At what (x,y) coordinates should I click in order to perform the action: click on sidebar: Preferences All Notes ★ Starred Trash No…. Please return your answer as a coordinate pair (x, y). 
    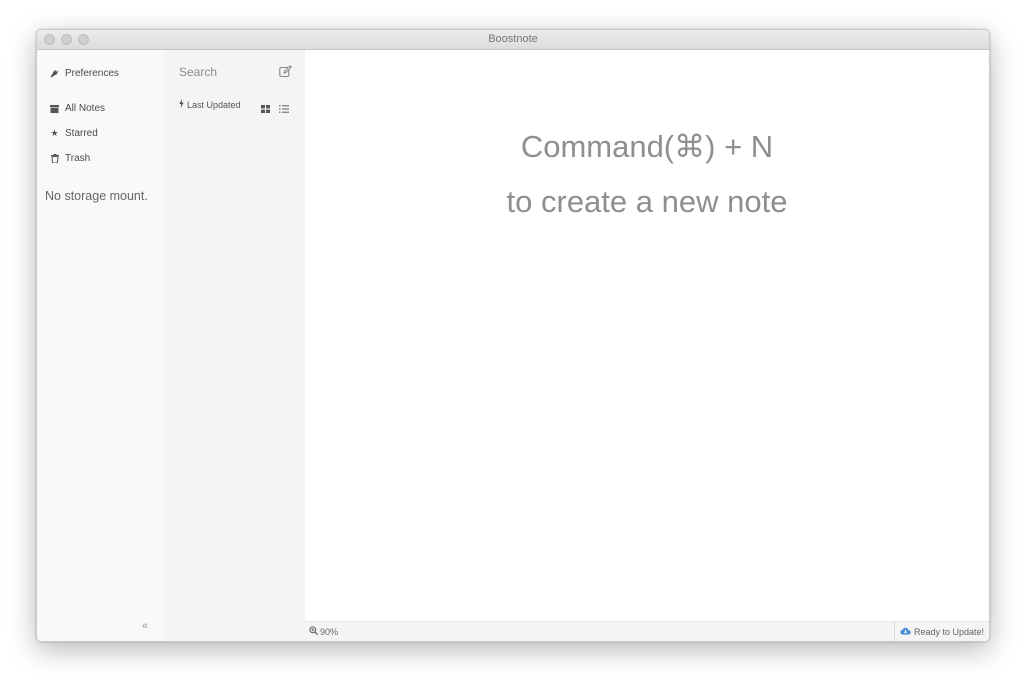
    Looking at the image, I should click on (101, 345).